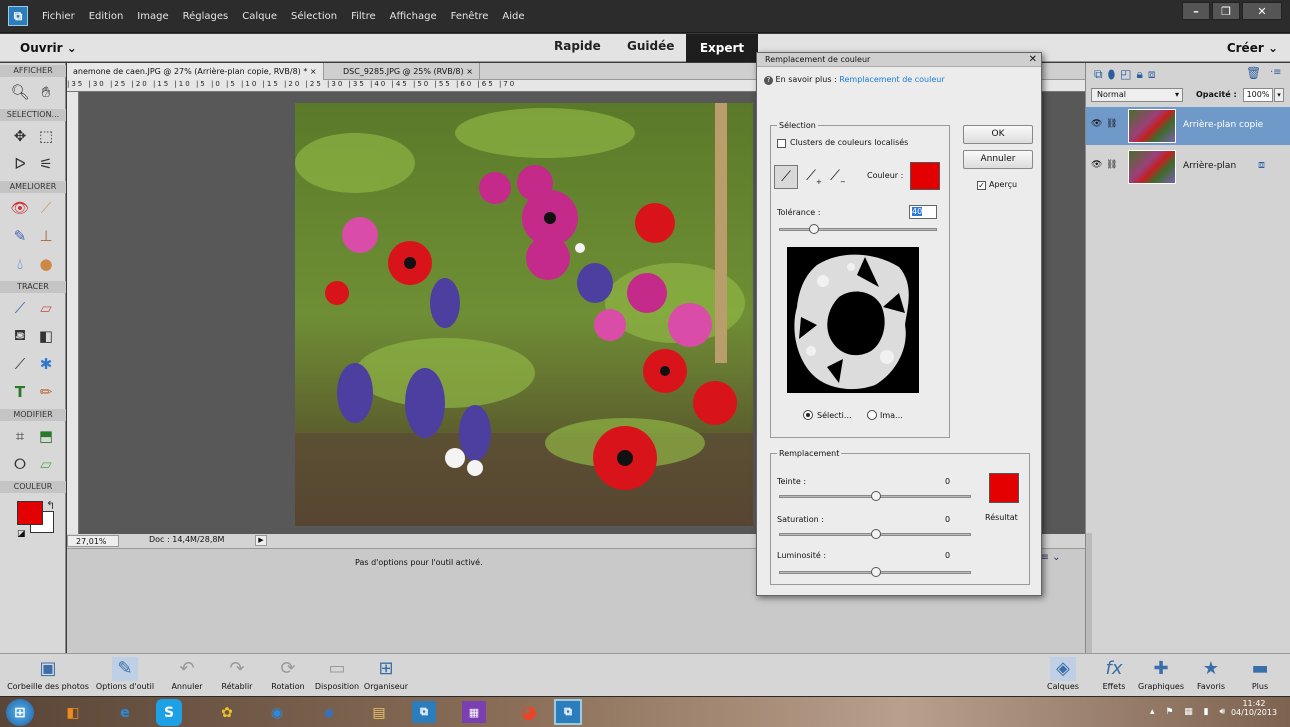  What do you see at coordinates (1276, 72) in the screenshot?
I see `panel-menu-icon: ·≡` at bounding box center [1276, 72].